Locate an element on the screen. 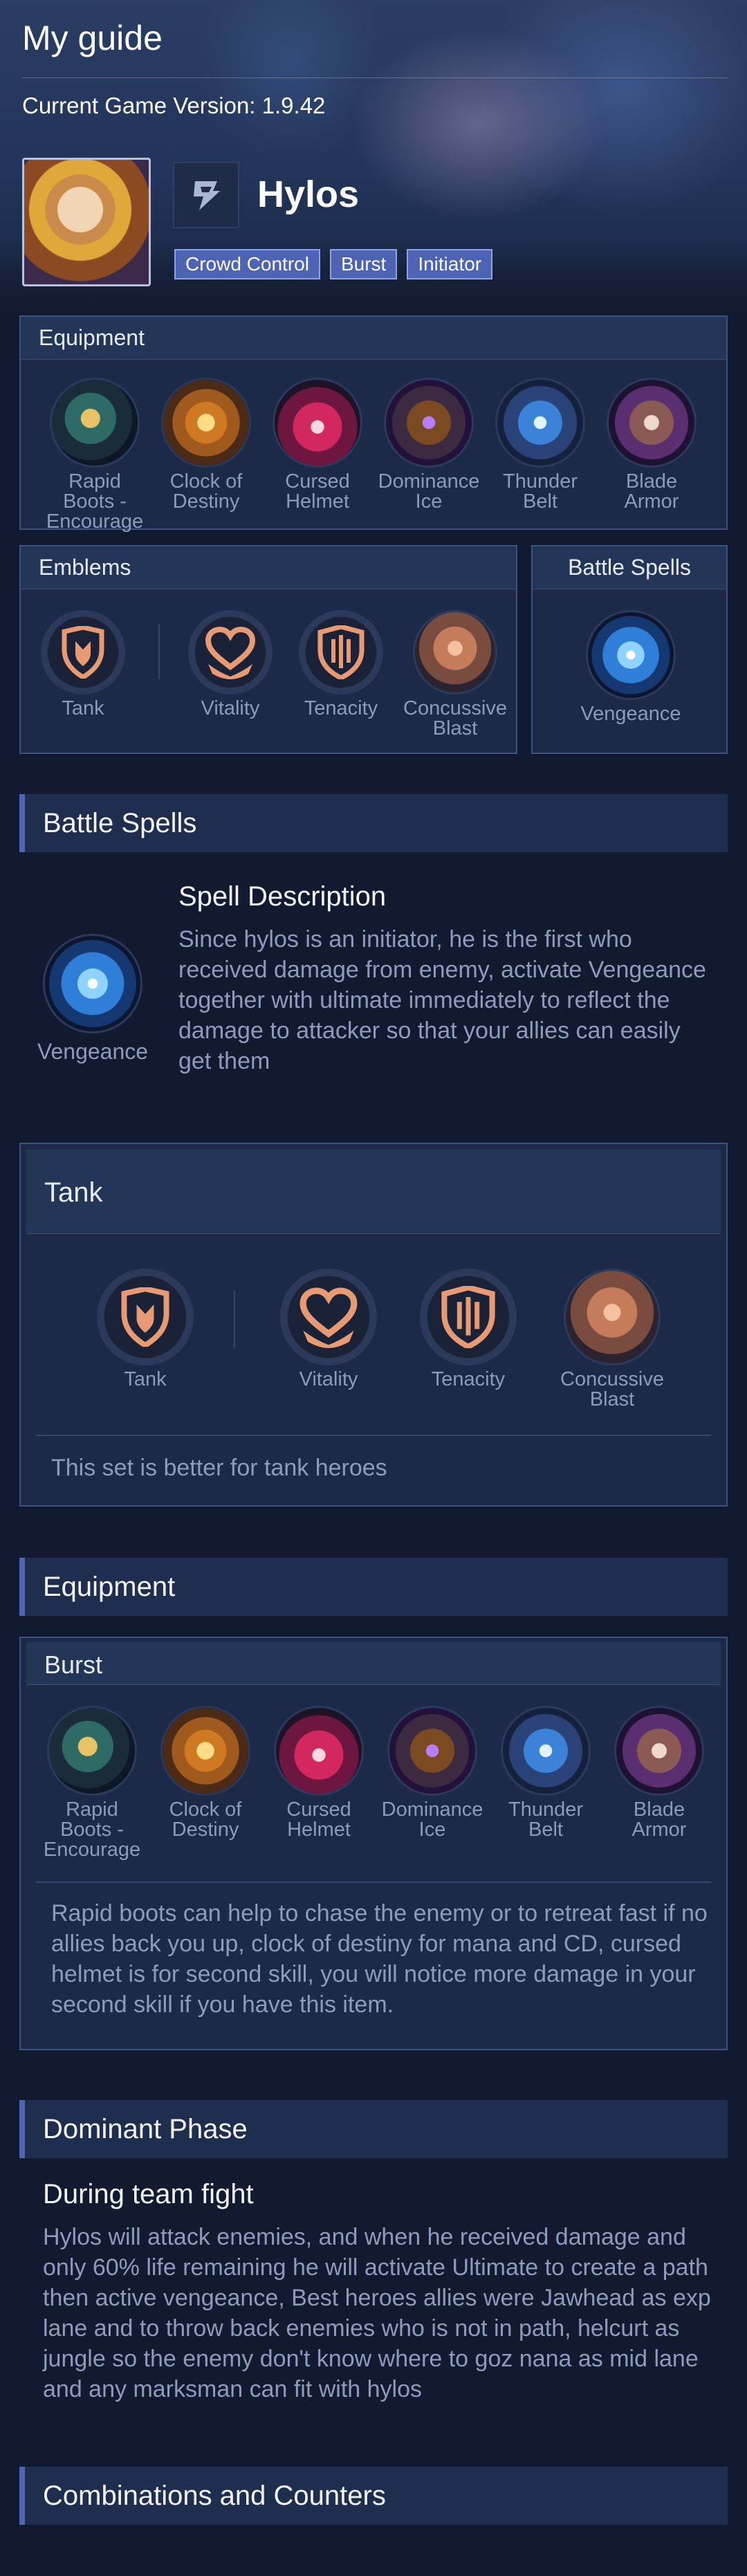 This screenshot has width=747, height=2576. hero-role-tags: Crowd Control Burst Initiator is located at coordinates (333, 264).